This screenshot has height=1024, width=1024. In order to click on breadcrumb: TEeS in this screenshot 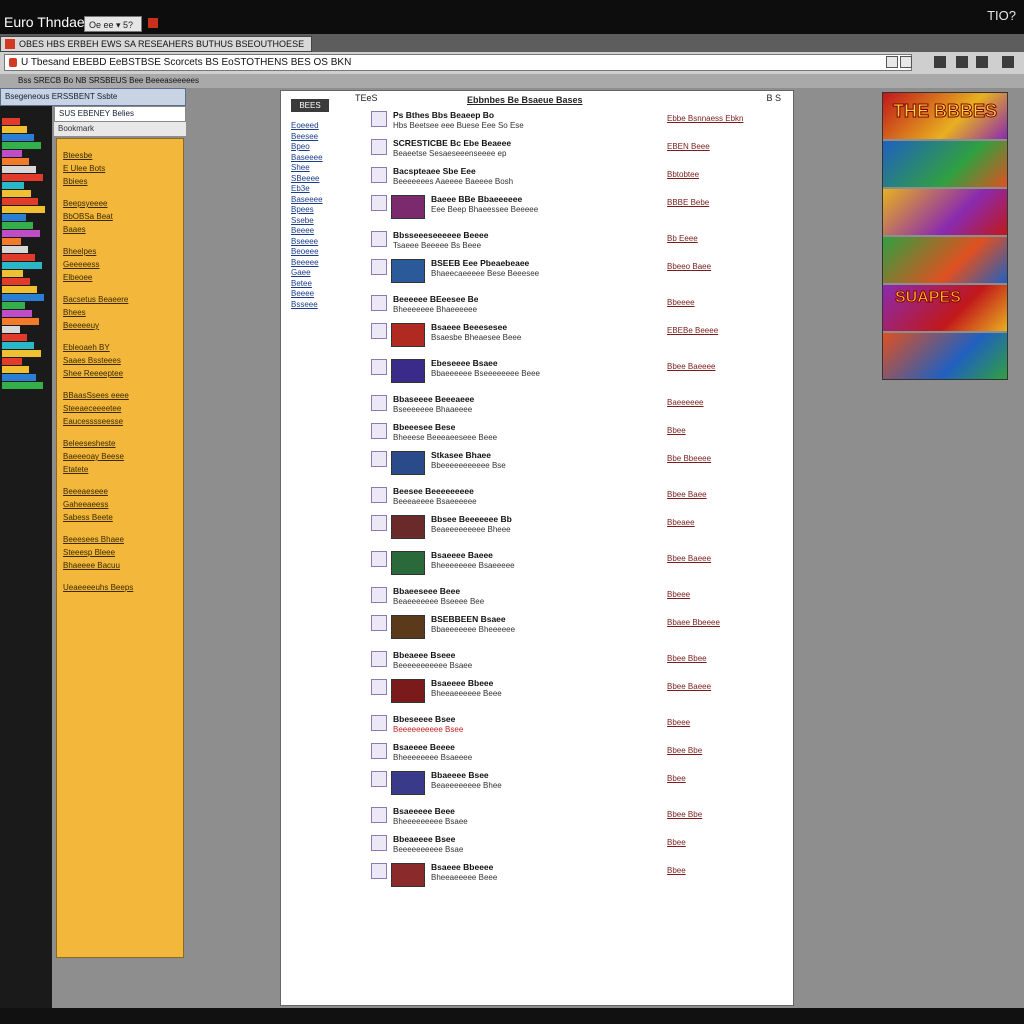, I will do `click(366, 98)`.